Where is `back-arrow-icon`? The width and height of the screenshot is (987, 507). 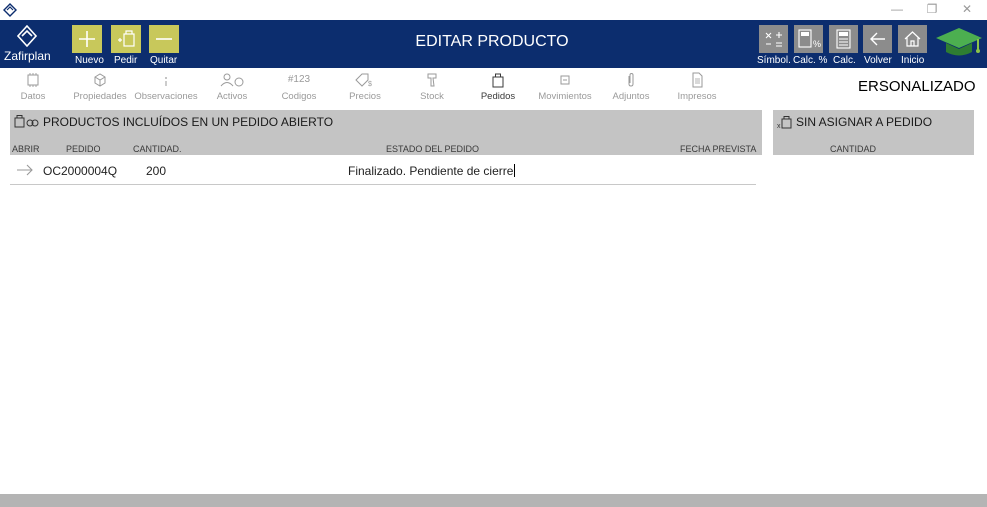 back-arrow-icon is located at coordinates (877, 39).